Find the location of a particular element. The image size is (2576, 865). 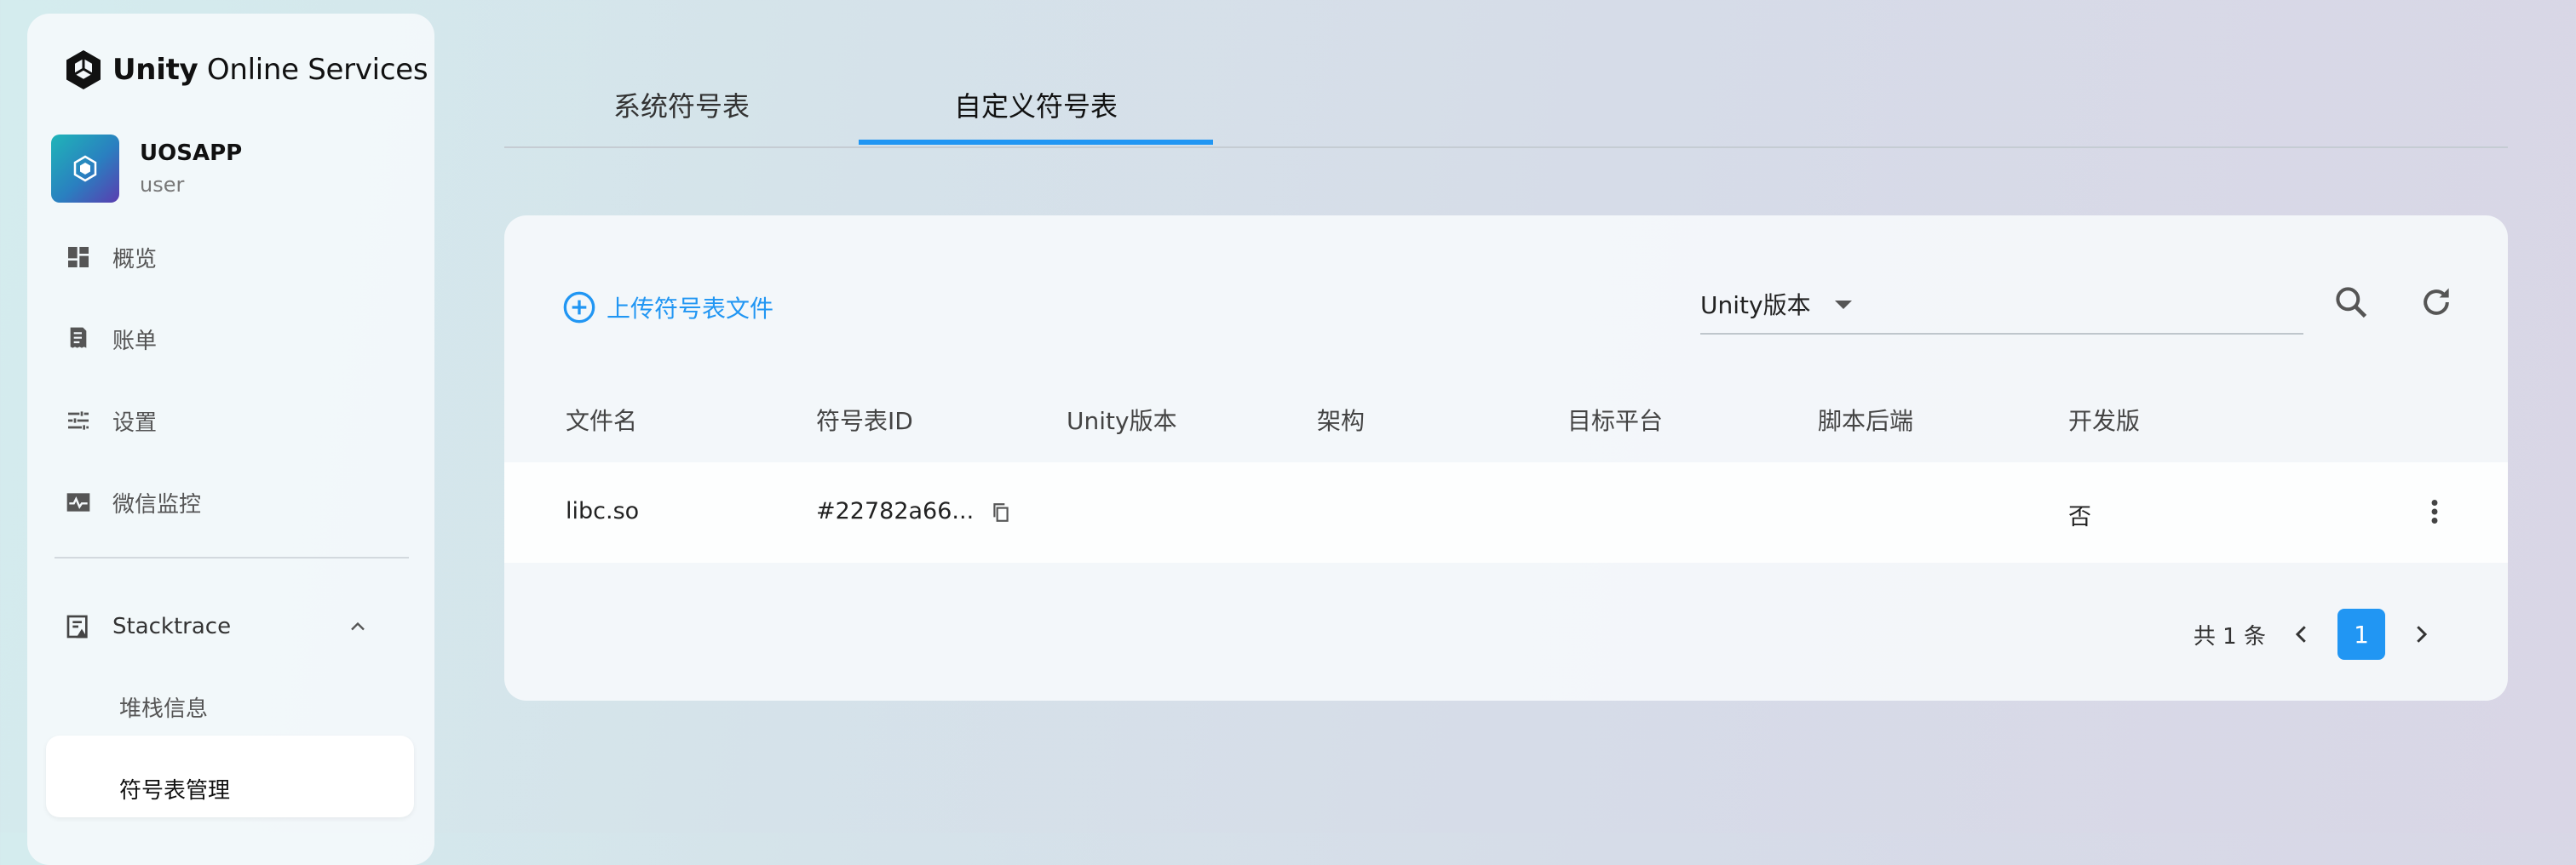

col-target-platform: 目标平台 is located at coordinates (1615, 421).